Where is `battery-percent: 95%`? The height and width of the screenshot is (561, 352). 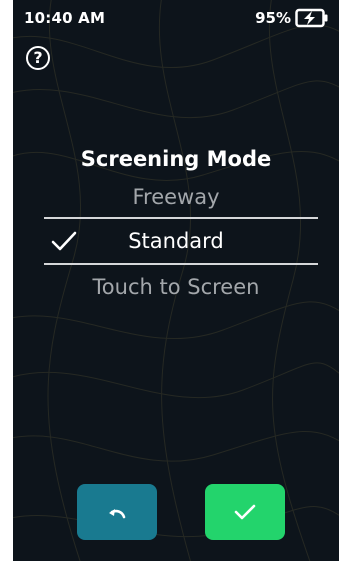
battery-percent: 95% is located at coordinates (273, 18).